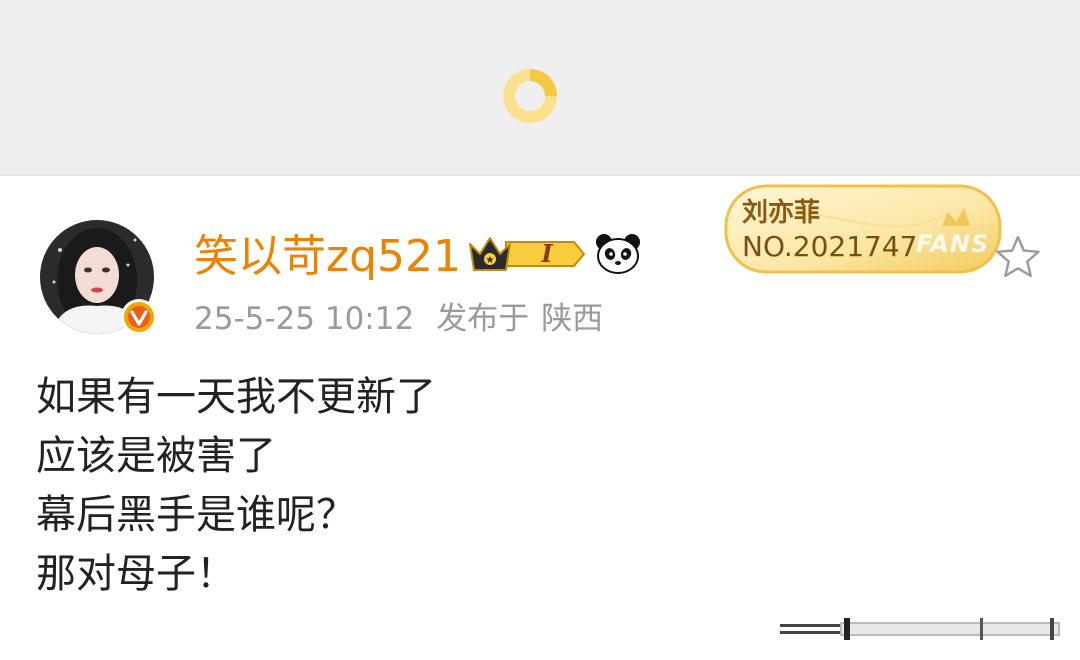 This screenshot has height=660, width=1080. I want to click on post-line: 如果有一天我不更新了, so click(236, 397).